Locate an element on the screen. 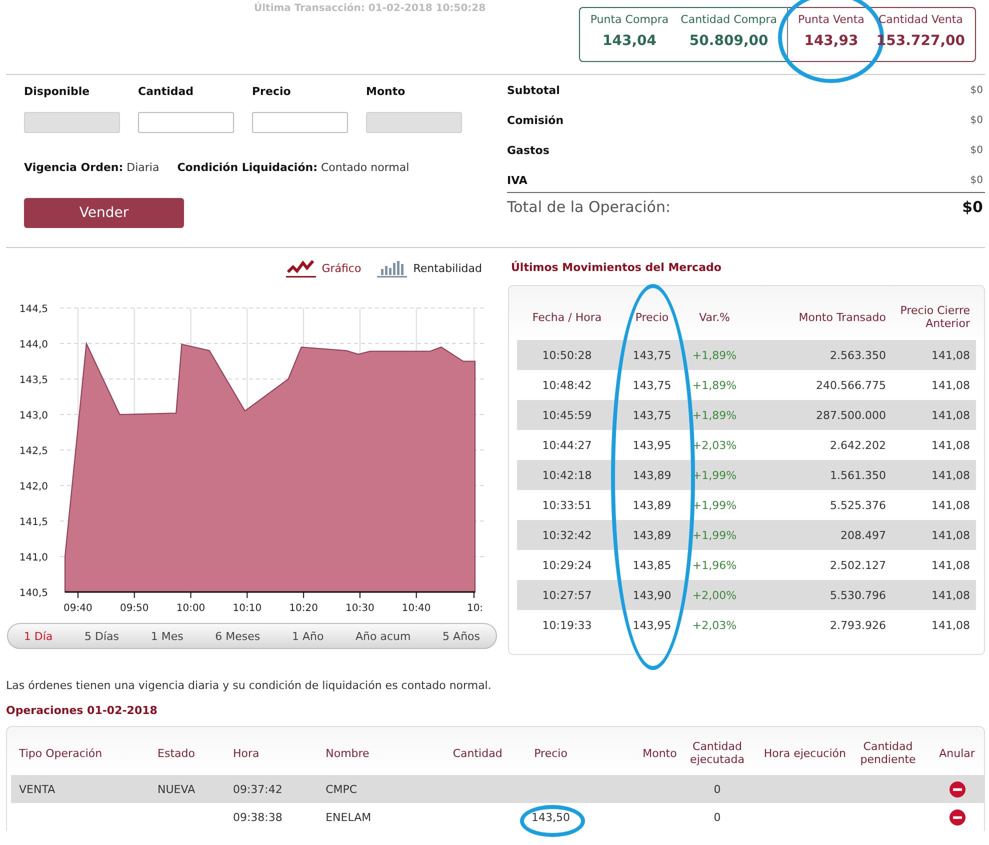  x-axis-label: 10: is located at coordinates (475, 608).